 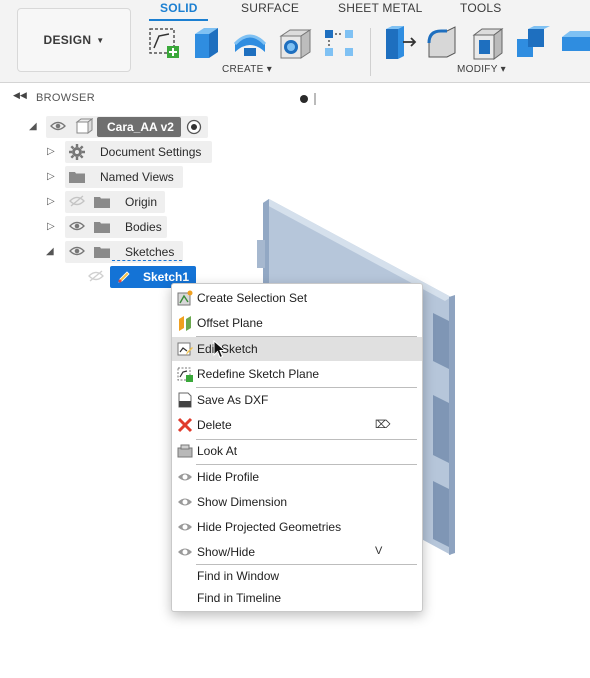 What do you see at coordinates (227, 349) in the screenshot?
I see `menu-label: Edit Sketch` at bounding box center [227, 349].